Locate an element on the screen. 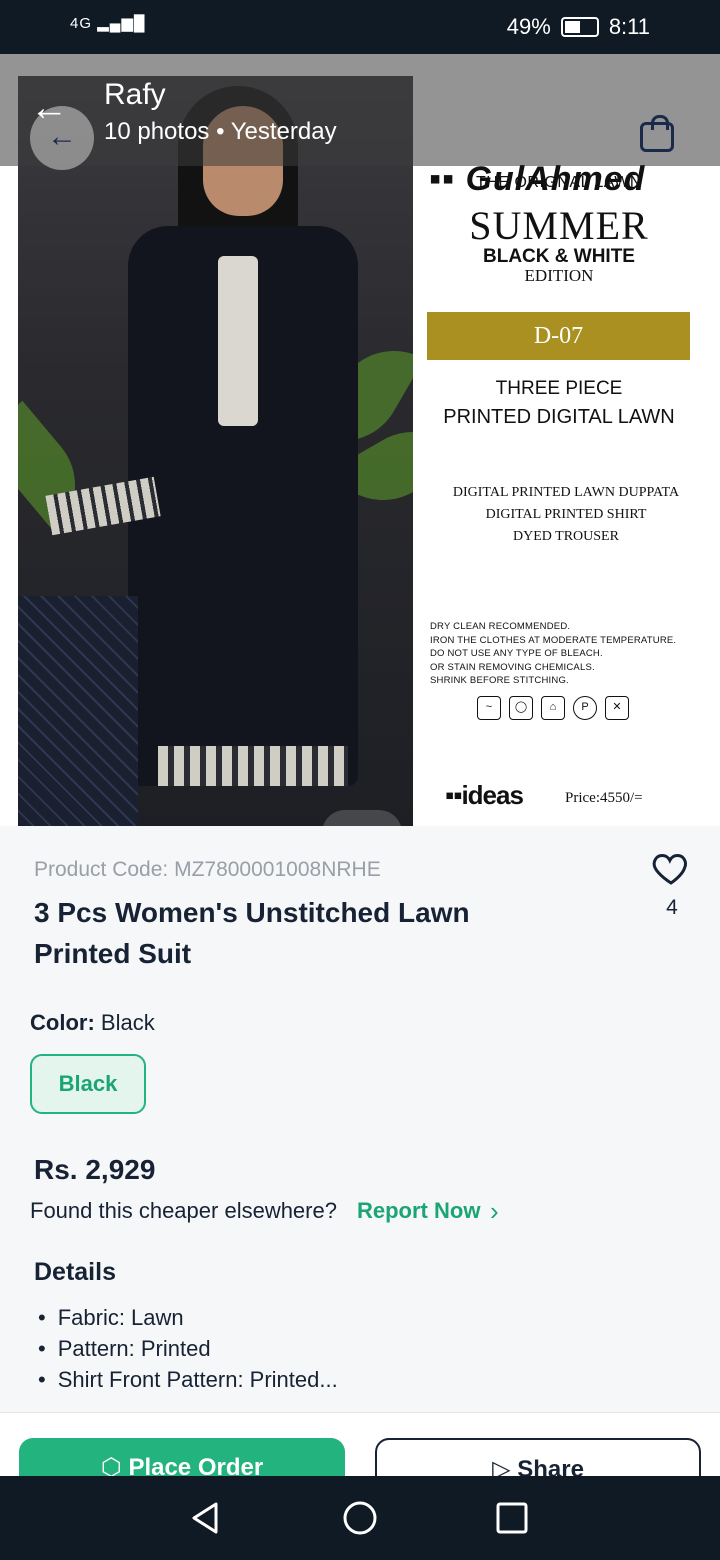 The image size is (720, 1560). care-symbols: ~ ◯ ⌂ P ✕ is located at coordinates (553, 708).